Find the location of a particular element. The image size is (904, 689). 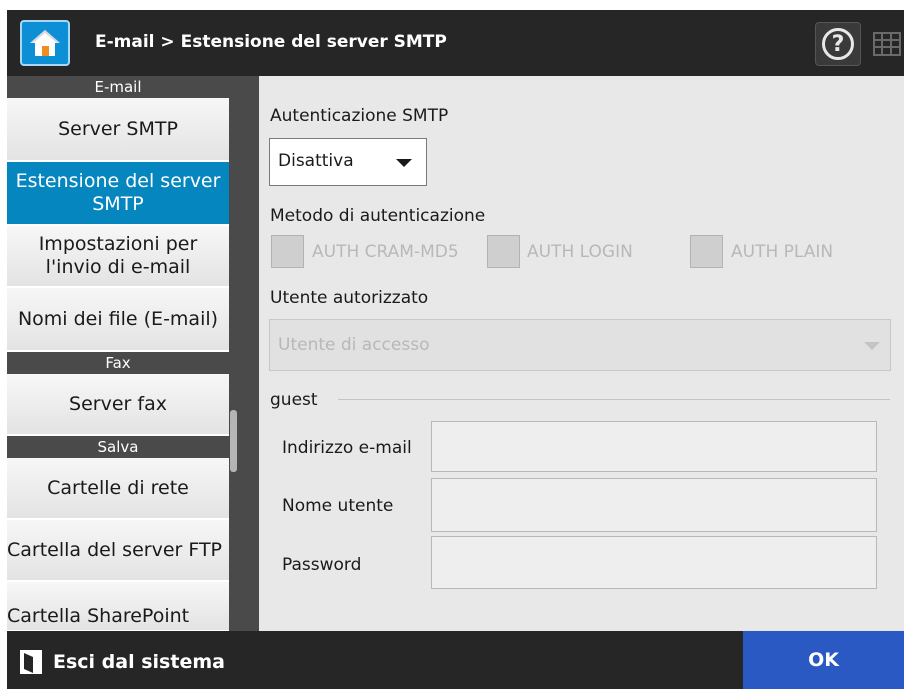

sidebar-item-smtp-extension: Estensione del server SMTP is located at coordinates (118, 194).